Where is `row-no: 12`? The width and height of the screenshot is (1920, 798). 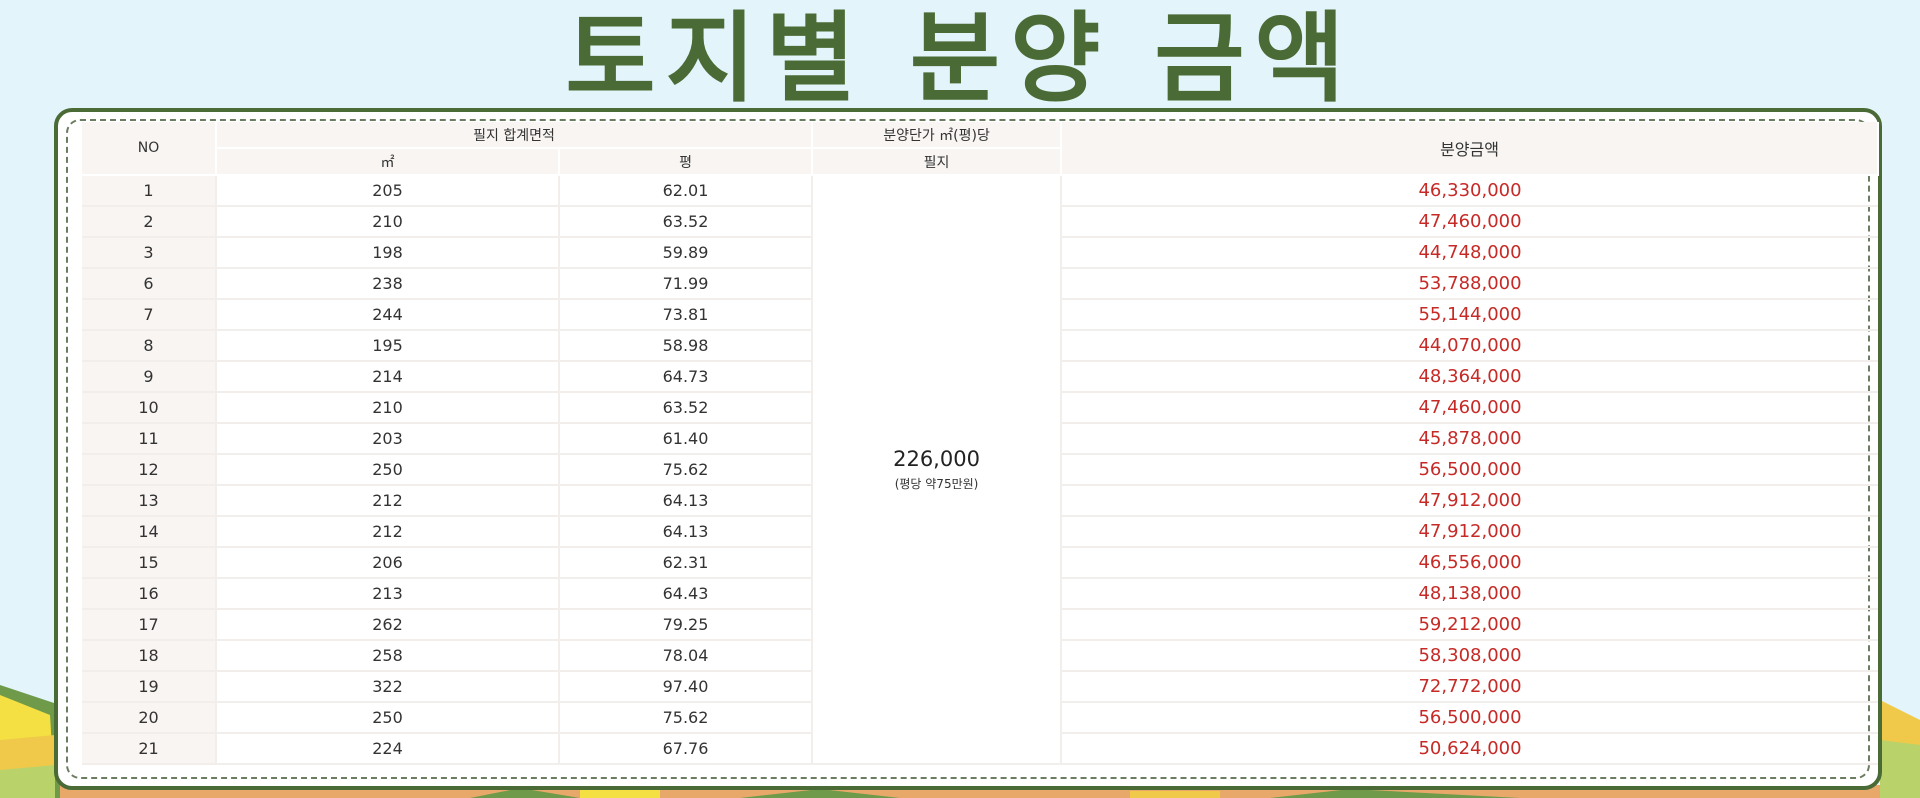 row-no: 12 is located at coordinates (149, 470).